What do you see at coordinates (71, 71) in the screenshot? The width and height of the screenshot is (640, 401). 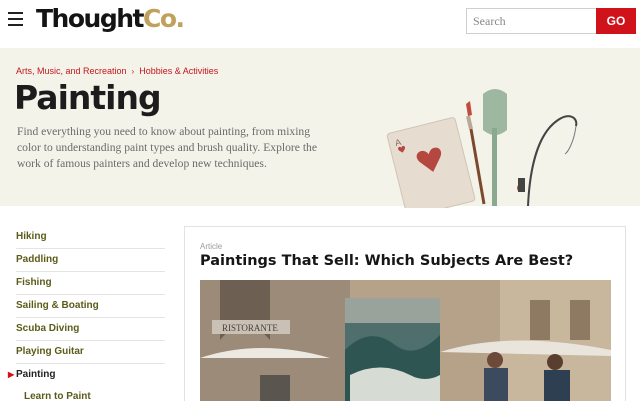 I see `breadcrumb-item-arts: Arts, Music, and Recreation` at bounding box center [71, 71].